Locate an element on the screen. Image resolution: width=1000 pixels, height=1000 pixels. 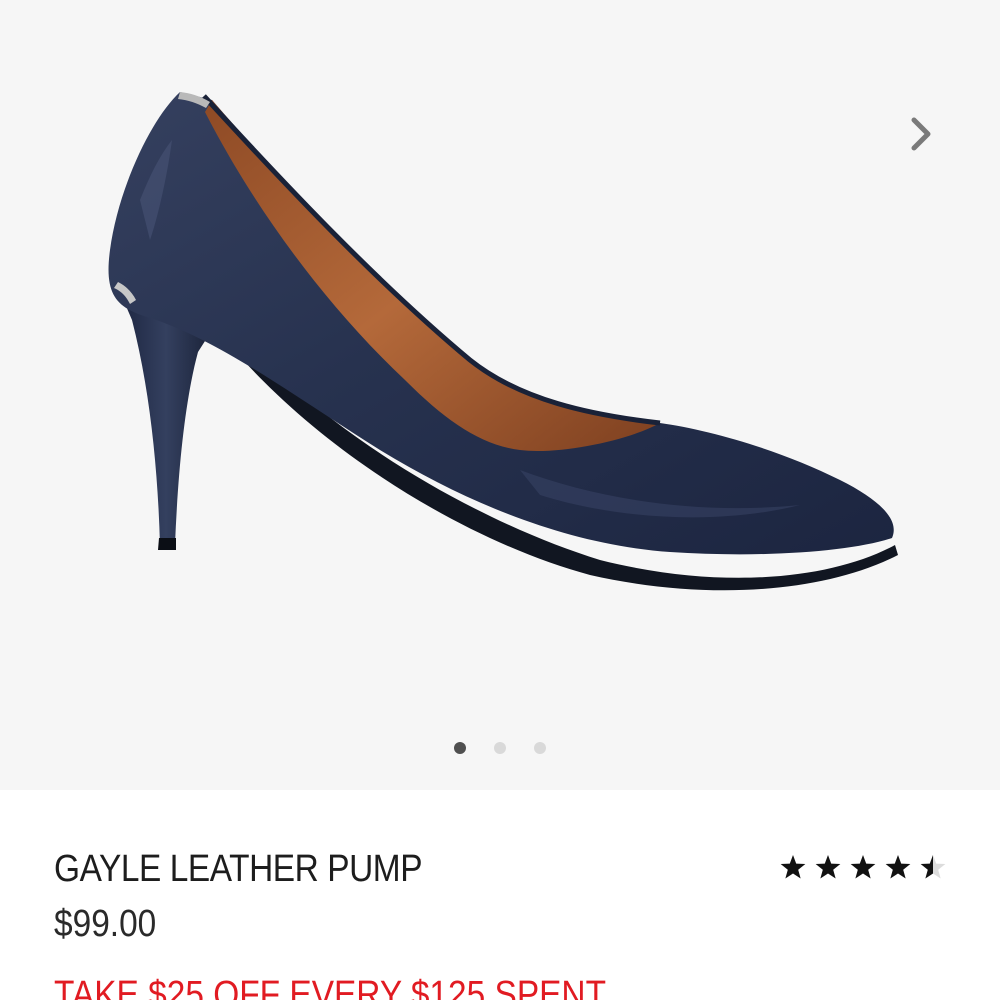
chevron-right-icon is located at coordinates (922, 134).